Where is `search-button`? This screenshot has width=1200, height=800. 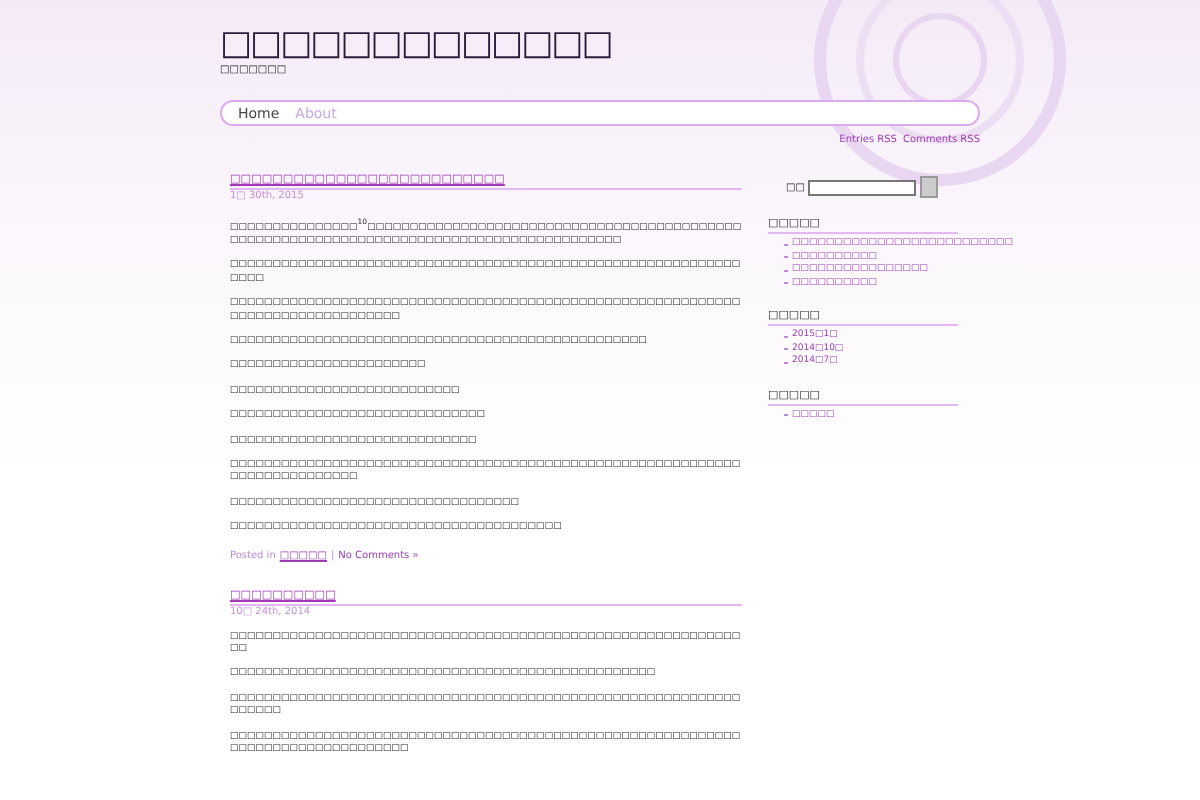 search-button is located at coordinates (929, 187).